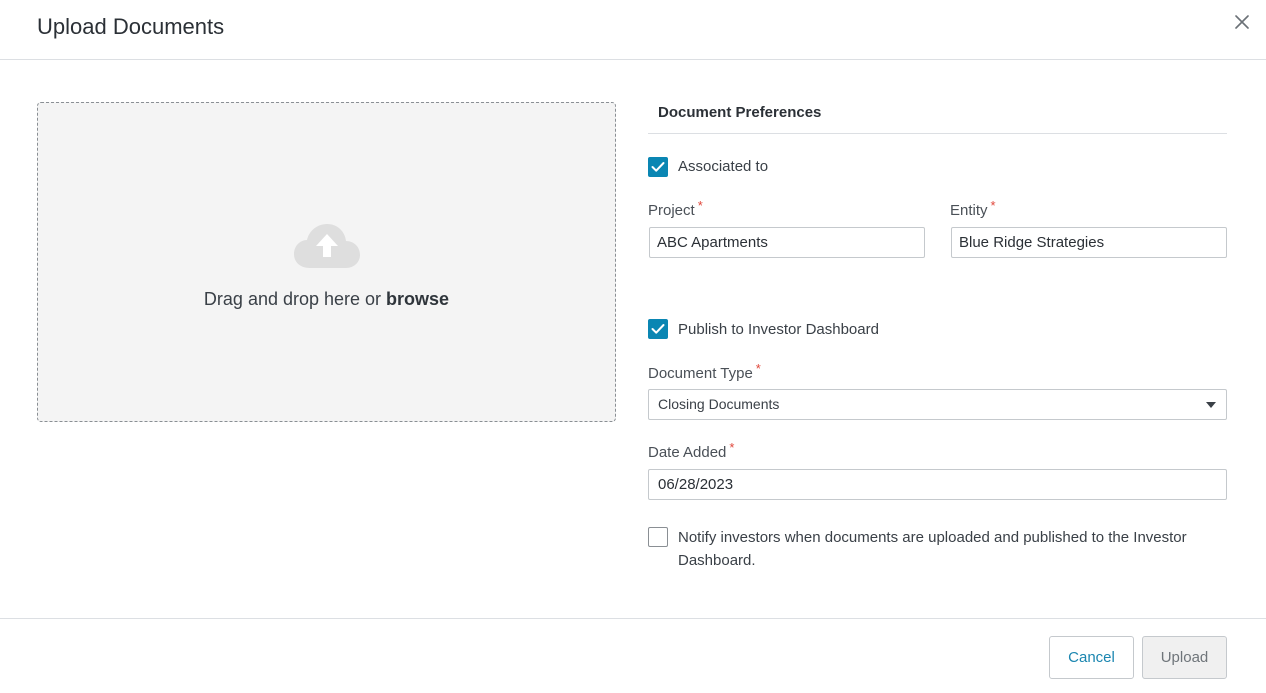 Image resolution: width=1266 pixels, height=693 pixels. I want to click on upload-button: Upload, so click(1184, 657).